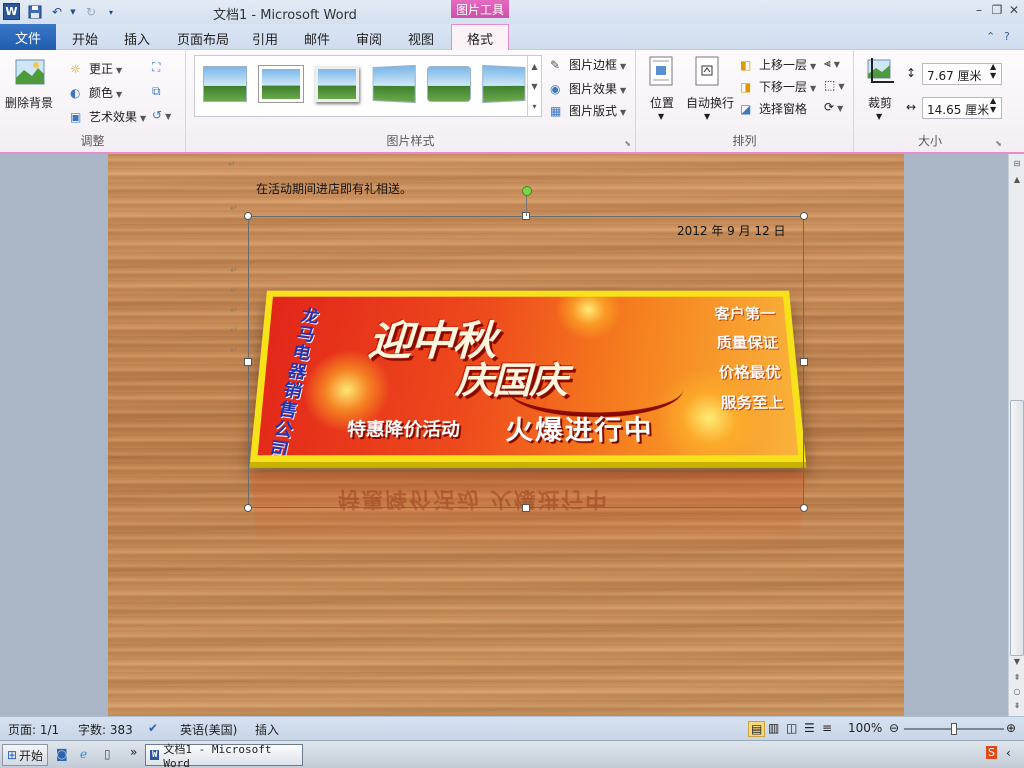  Describe the element at coordinates (153, 728) in the screenshot. I see `proofing-icon: ✔` at that location.